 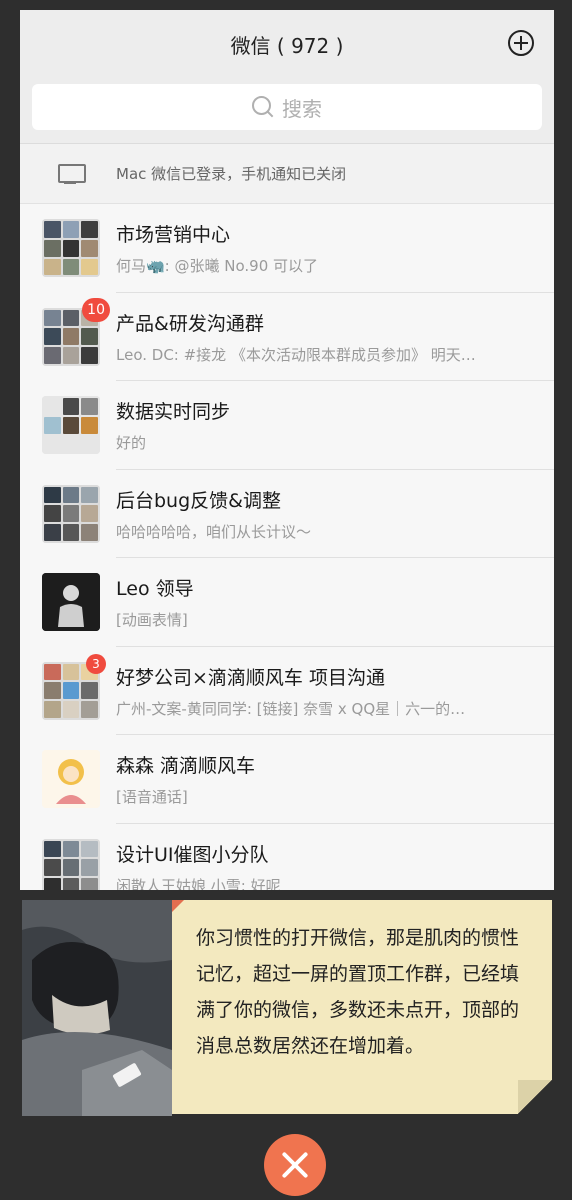 What do you see at coordinates (250, 677) in the screenshot?
I see `chat-name: 好梦公司×滴滴顺风车 项目沟通` at bounding box center [250, 677].